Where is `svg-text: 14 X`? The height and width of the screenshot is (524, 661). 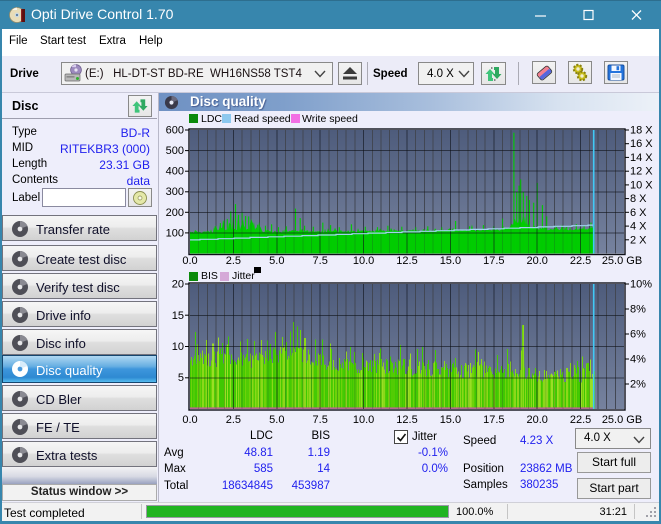 svg-text: 14 X is located at coordinates (641, 158).